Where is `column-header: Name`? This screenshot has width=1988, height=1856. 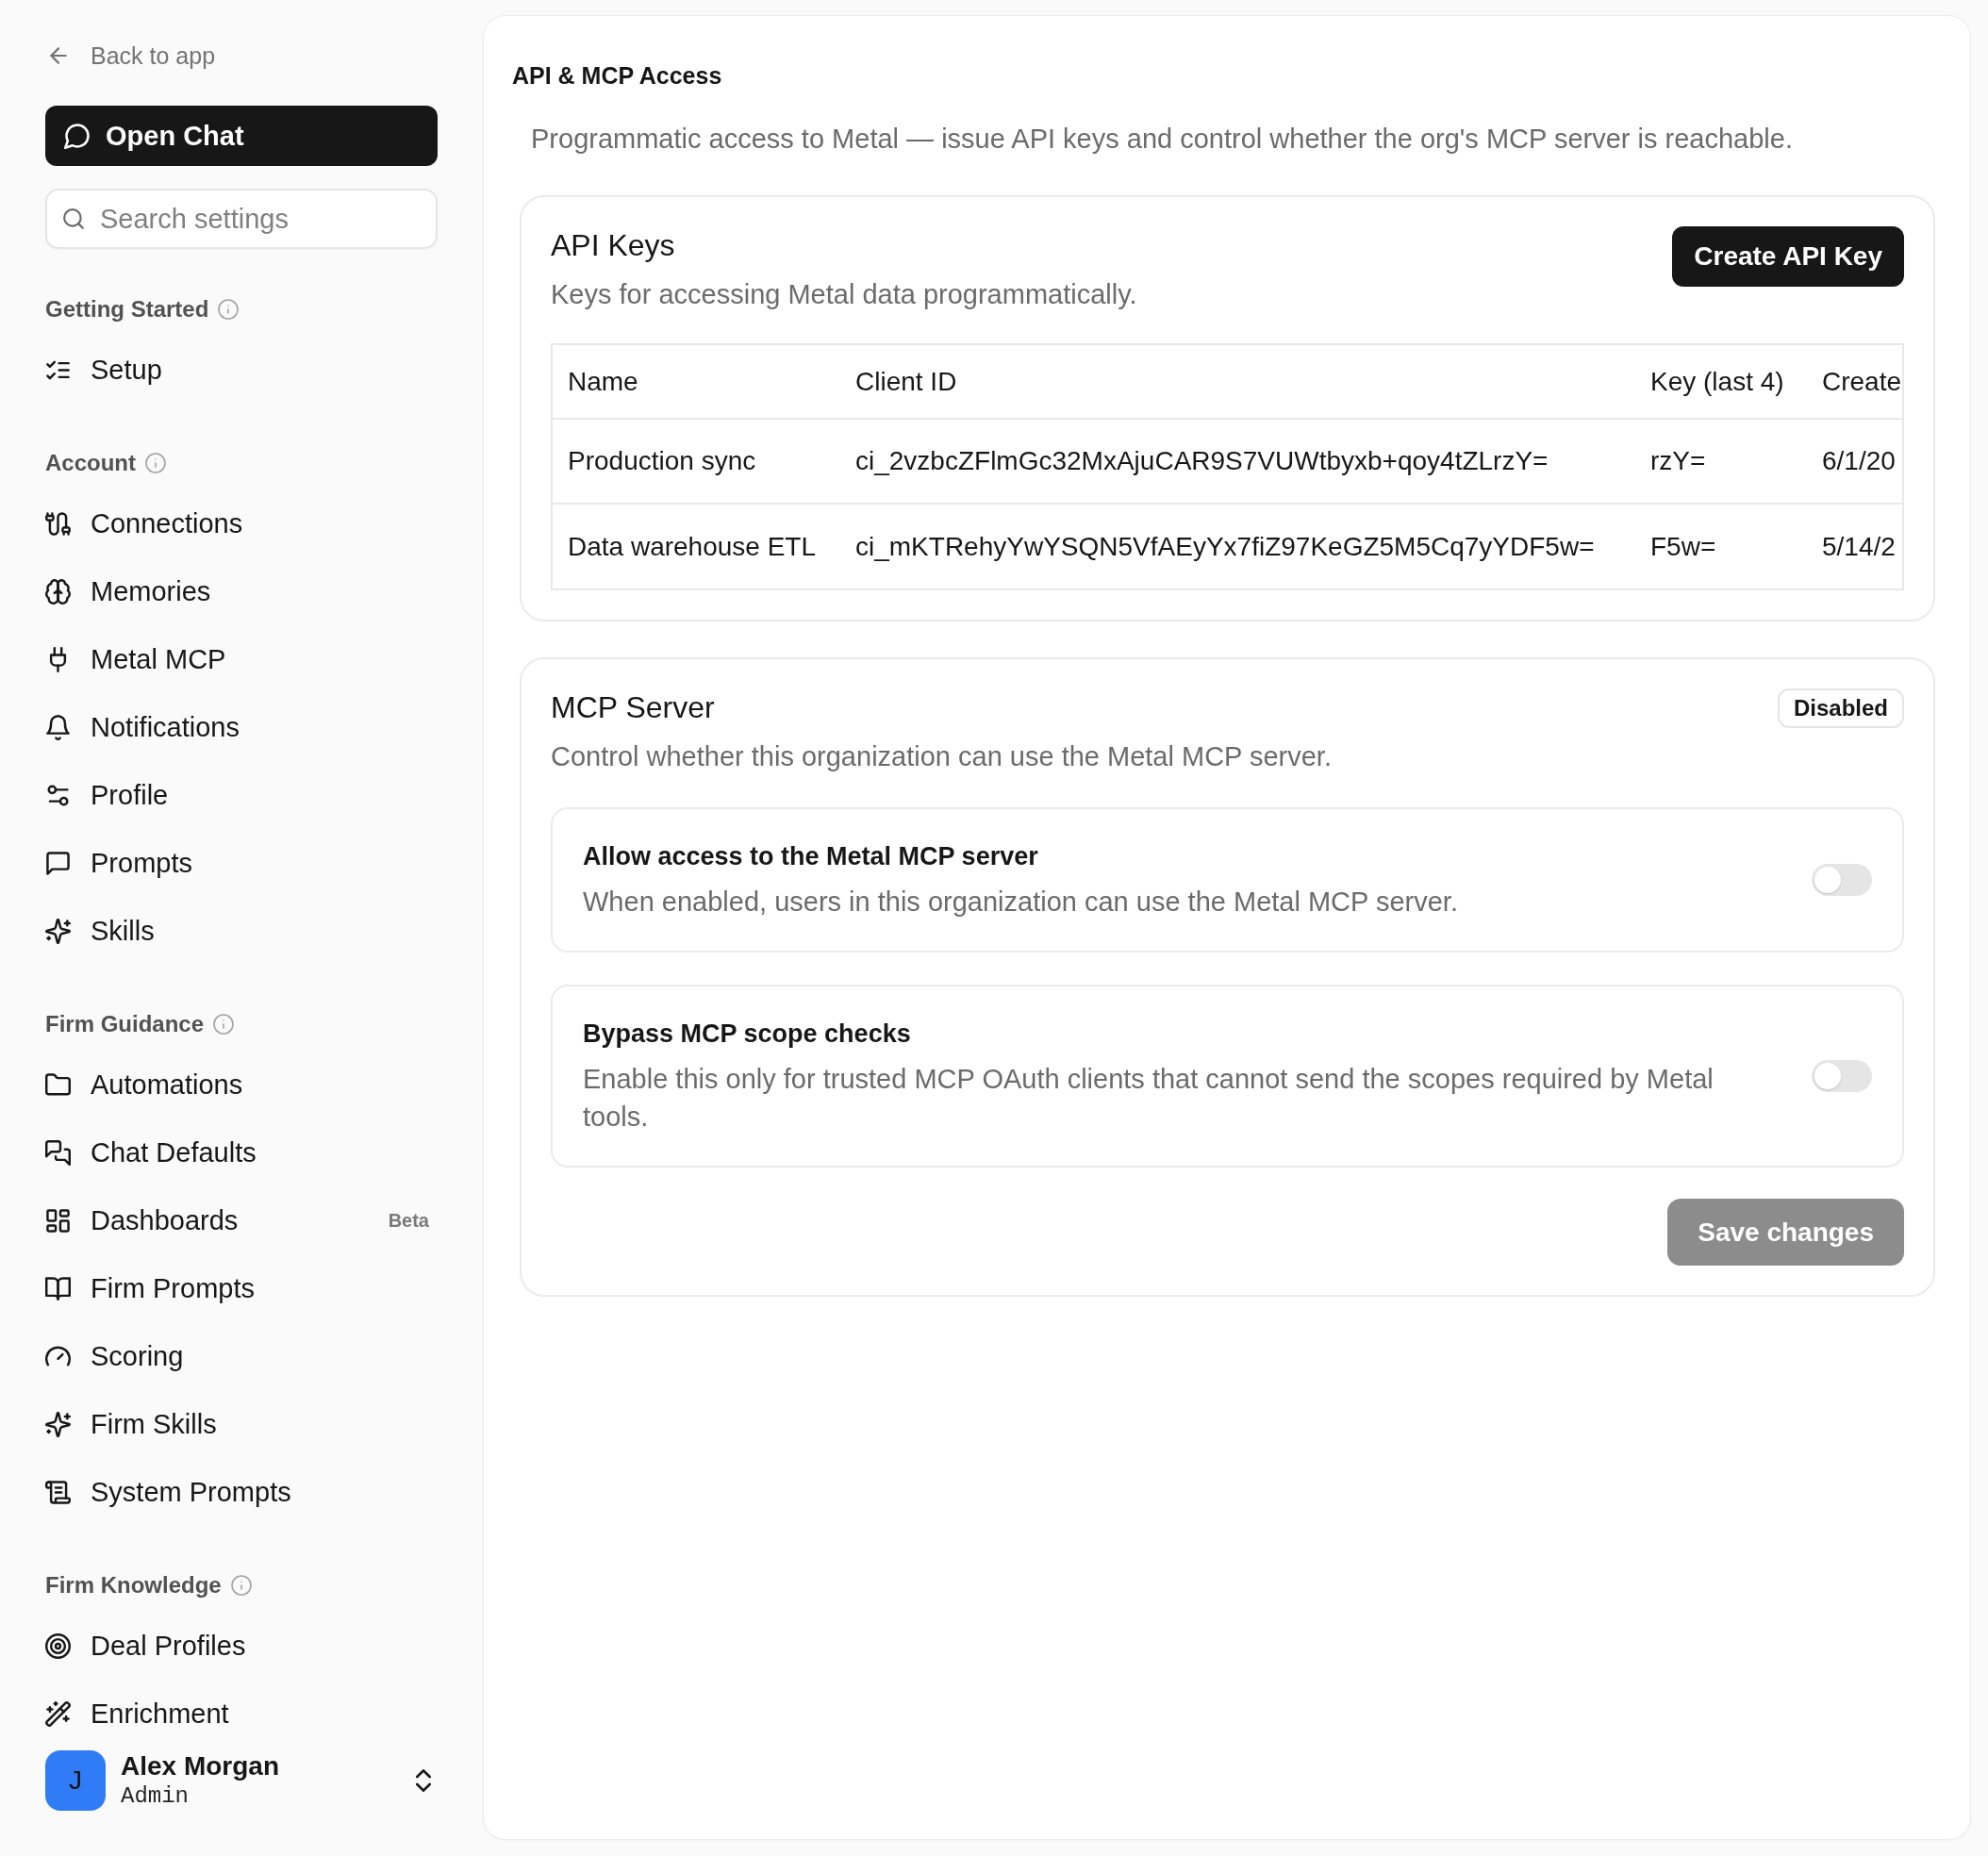
column-header: Name is located at coordinates (696, 382).